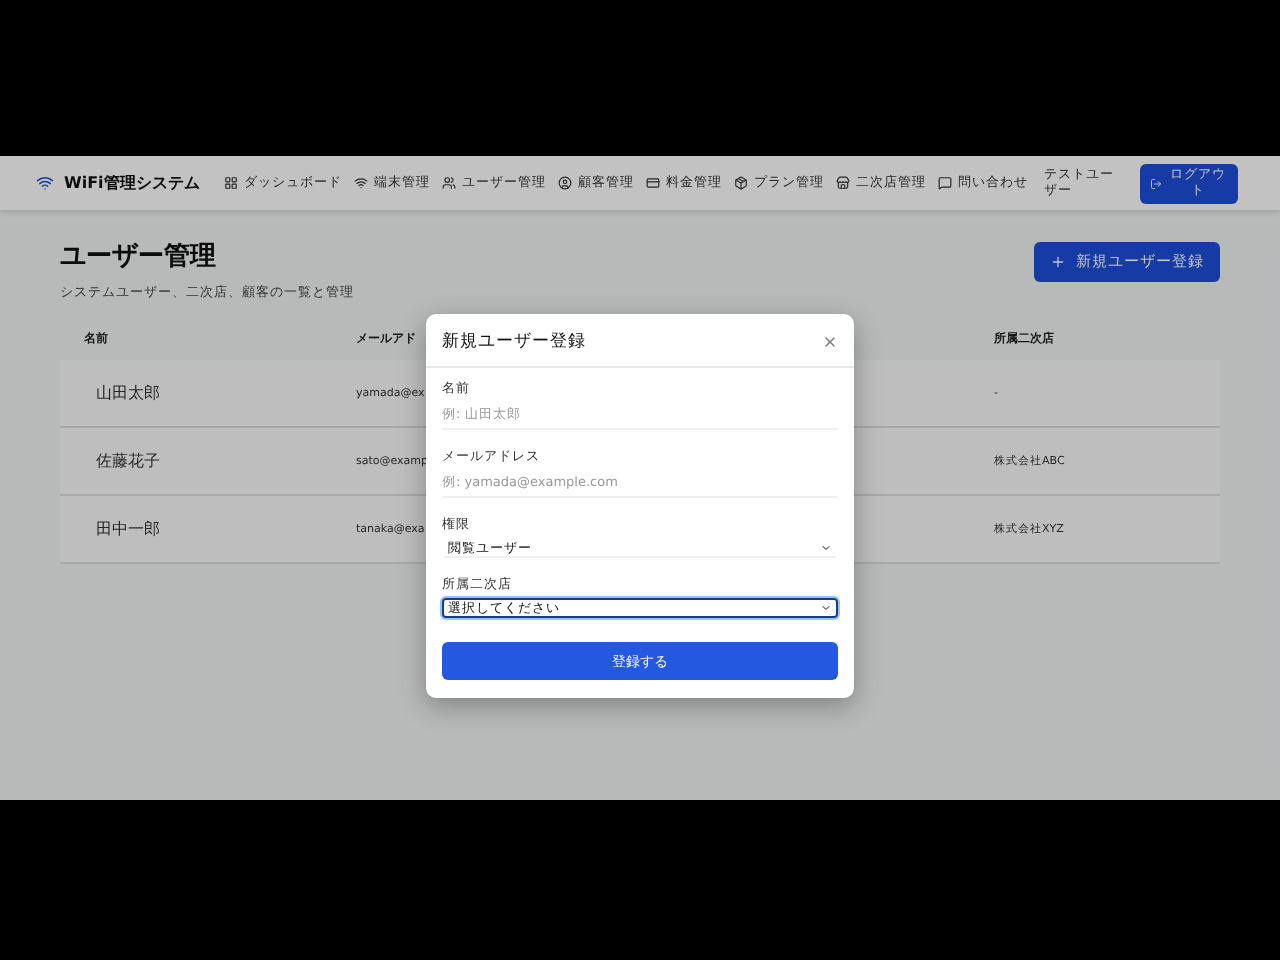  I want to click on package-icon, so click(740, 183).